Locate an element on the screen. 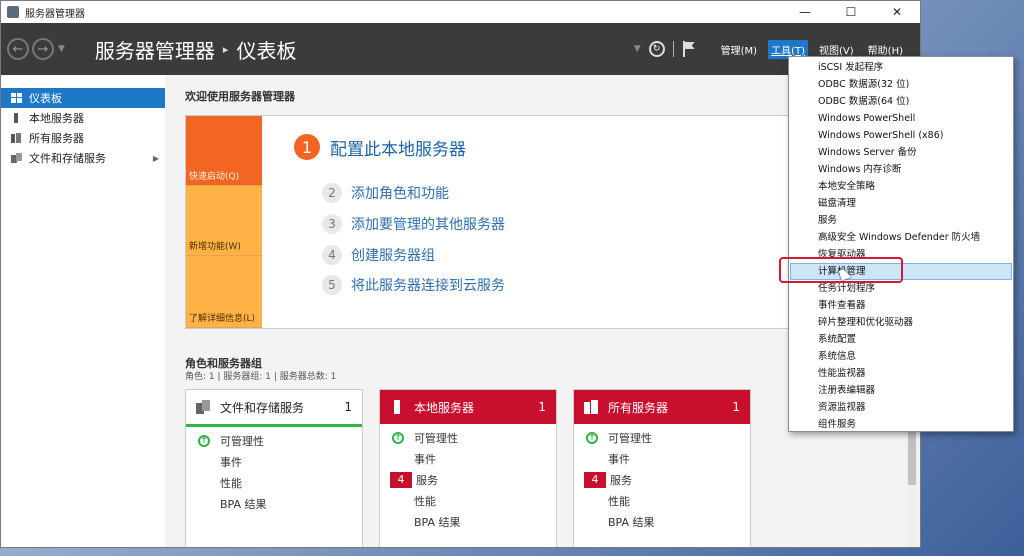 The height and width of the screenshot is (556, 1024). step-link: 将此服务器连接到云服务 is located at coordinates (428, 285).